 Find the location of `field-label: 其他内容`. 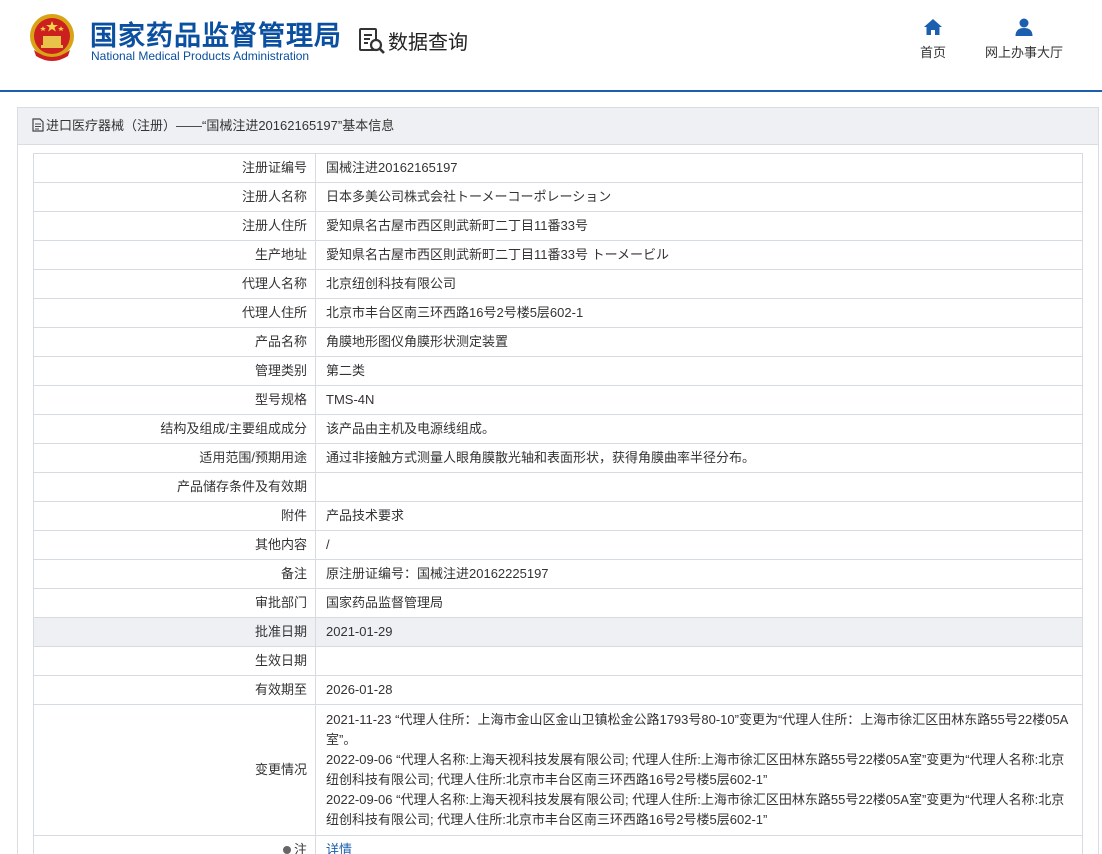

field-label: 其他内容 is located at coordinates (174, 545).